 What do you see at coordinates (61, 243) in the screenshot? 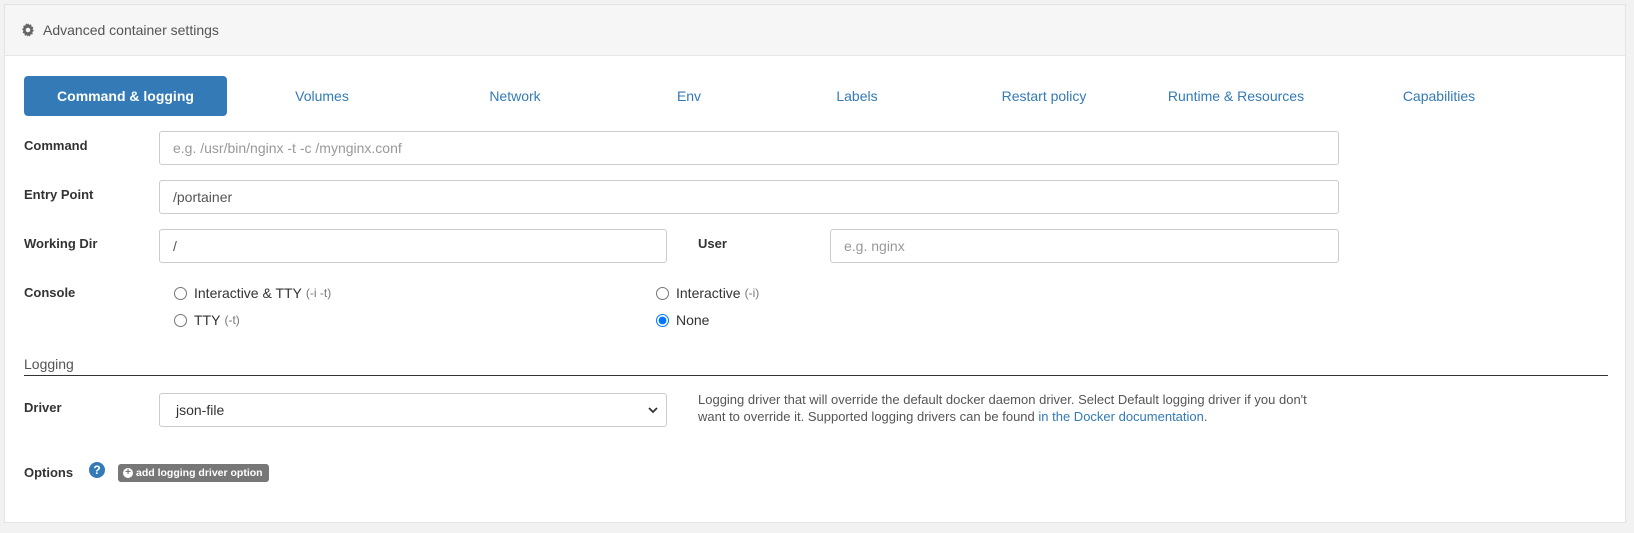
I see `working-dir-label: Working Dir` at bounding box center [61, 243].